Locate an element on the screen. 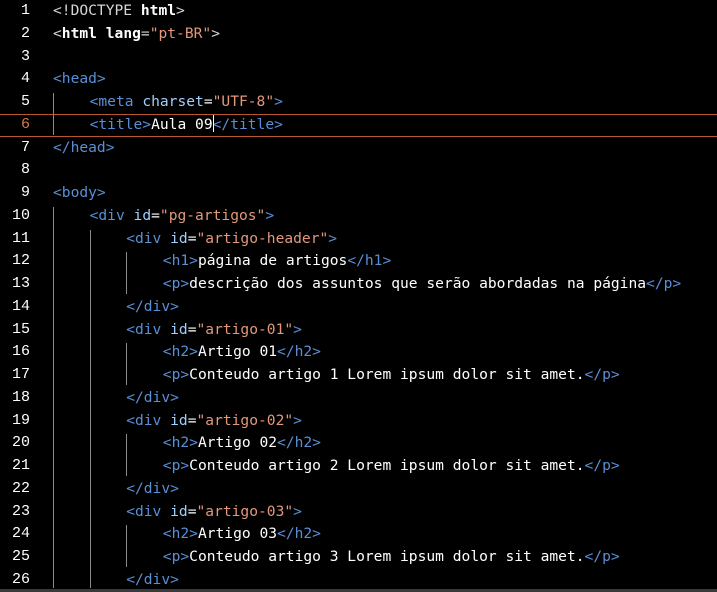 The width and height of the screenshot is (717, 592). code-line: 20 <h2>Artigo 02</h2> is located at coordinates (358, 443).